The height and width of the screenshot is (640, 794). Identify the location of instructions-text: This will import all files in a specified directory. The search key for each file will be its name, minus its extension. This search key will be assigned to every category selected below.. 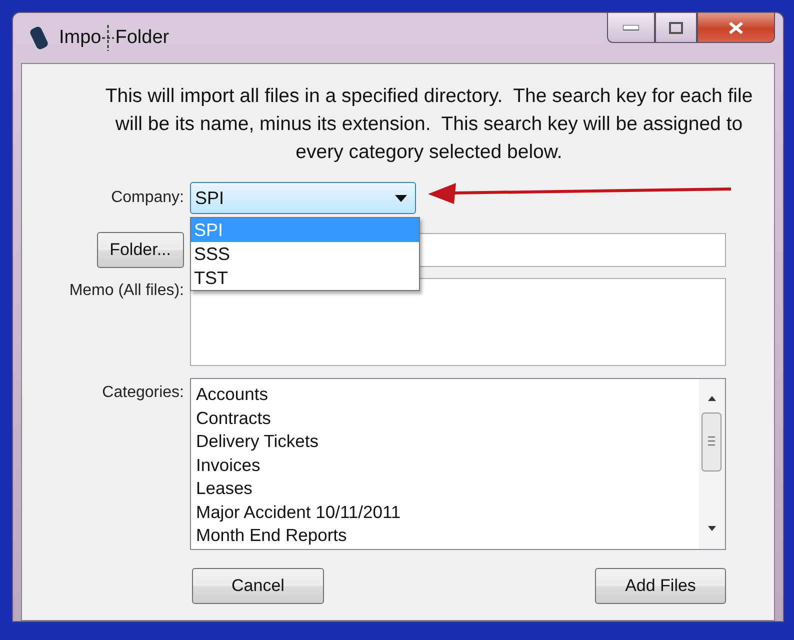
(429, 124).